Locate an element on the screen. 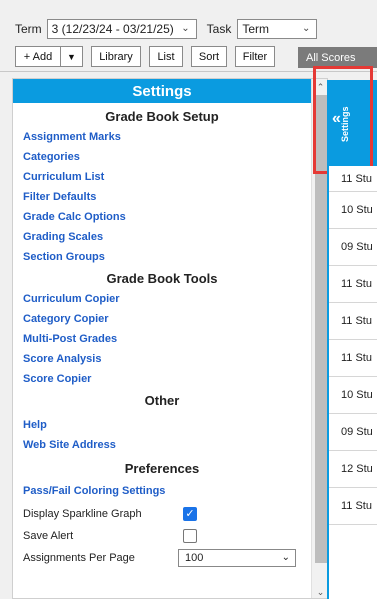 Image resolution: width=377 pixels, height=599 pixels. link-score-analysis: Score Analysis is located at coordinates (162, 359).